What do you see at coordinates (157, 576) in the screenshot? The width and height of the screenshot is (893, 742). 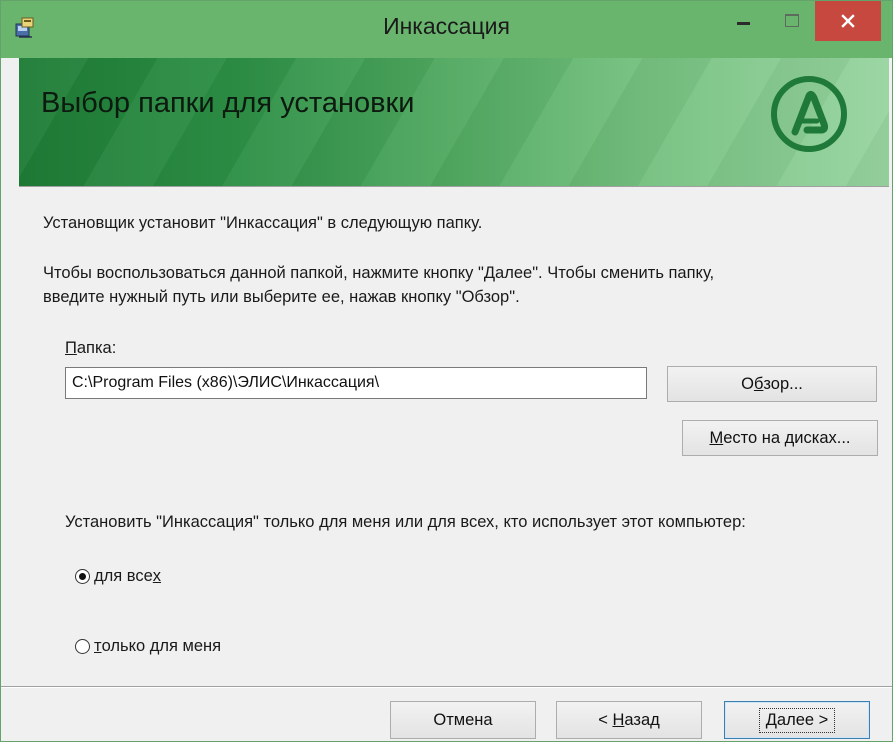 I see `radio-all-users-mnemonic: х` at bounding box center [157, 576].